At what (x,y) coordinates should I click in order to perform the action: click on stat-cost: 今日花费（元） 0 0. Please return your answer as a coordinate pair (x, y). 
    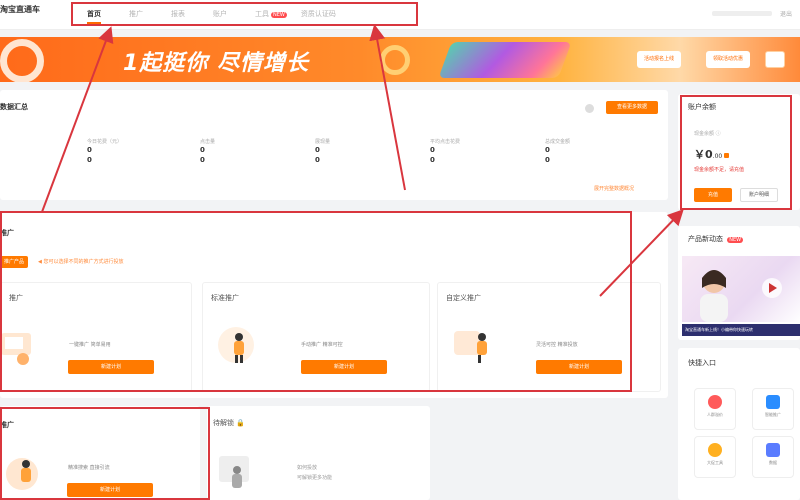
    Looking at the image, I should click on (127, 151).